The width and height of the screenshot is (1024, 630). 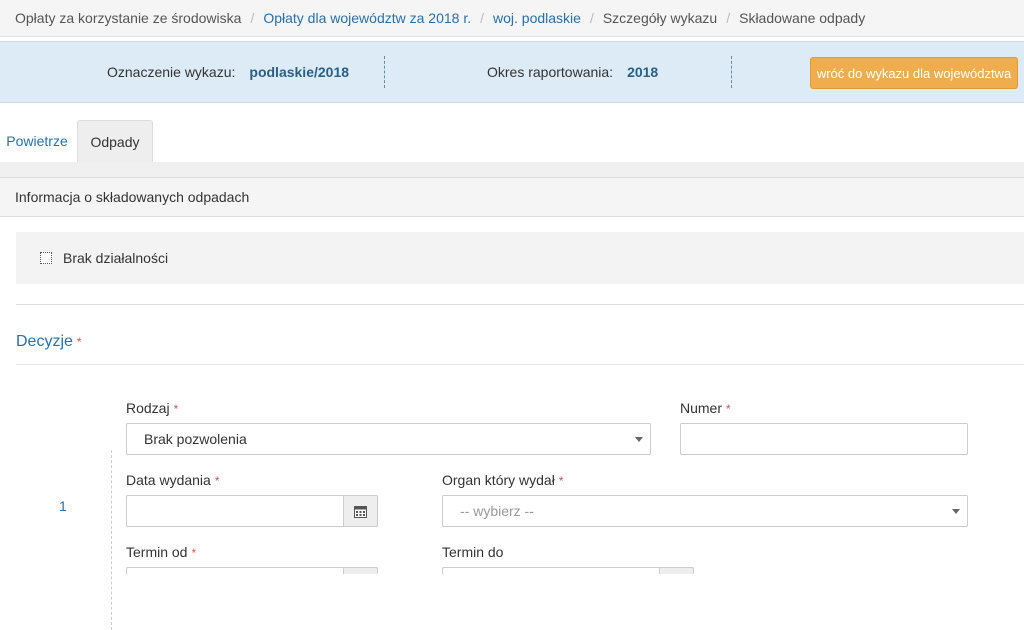 What do you see at coordinates (498, 480) in the screenshot?
I see `organ-label-text: Organ który wydał` at bounding box center [498, 480].